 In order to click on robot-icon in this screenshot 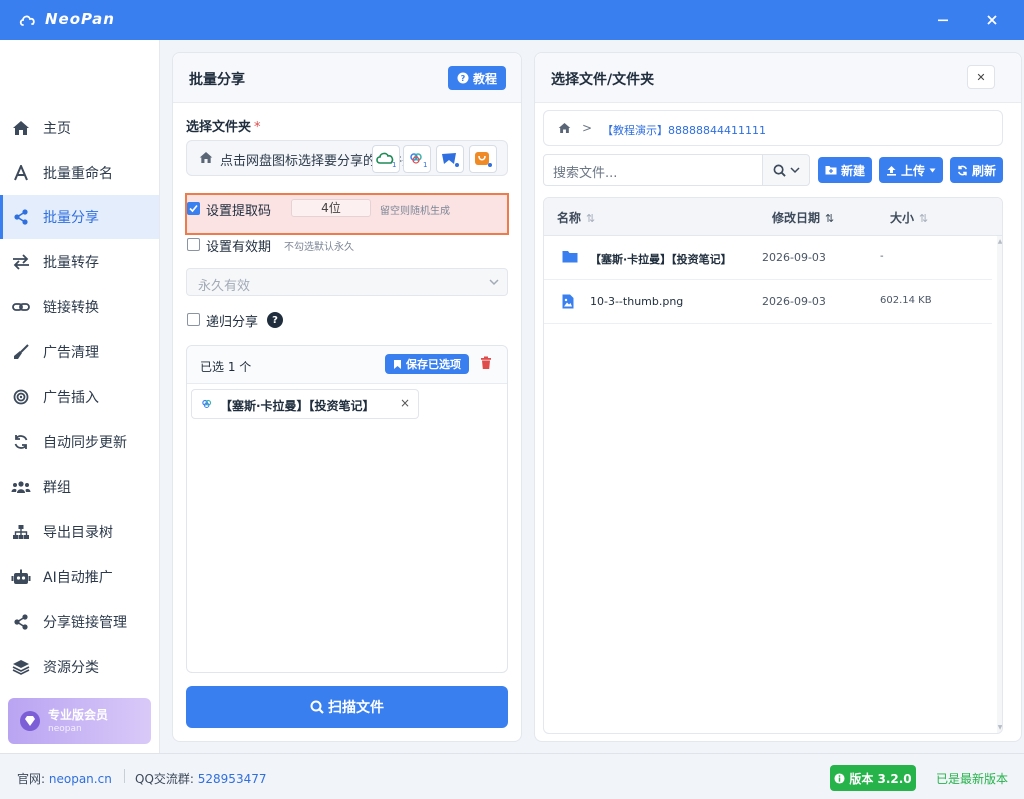, I will do `click(21, 577)`.